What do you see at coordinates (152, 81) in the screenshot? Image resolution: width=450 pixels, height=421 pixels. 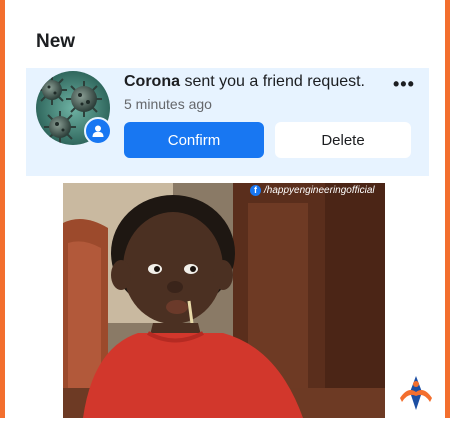 I see `sender-name: Corona` at bounding box center [152, 81].